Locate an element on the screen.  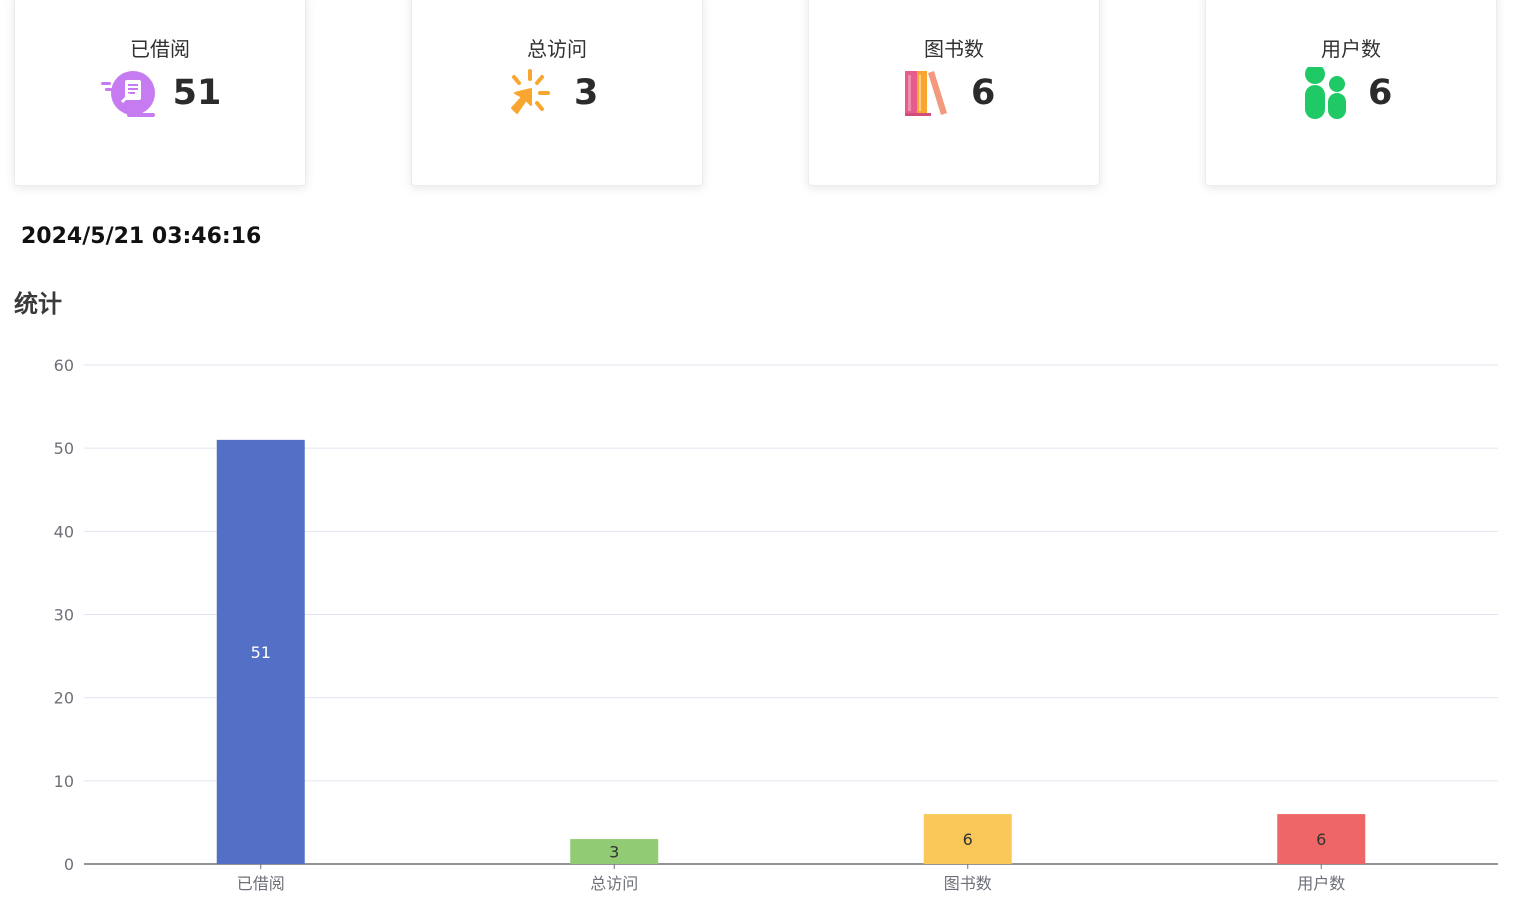
x-tick-label: 用户数 is located at coordinates (1321, 883).